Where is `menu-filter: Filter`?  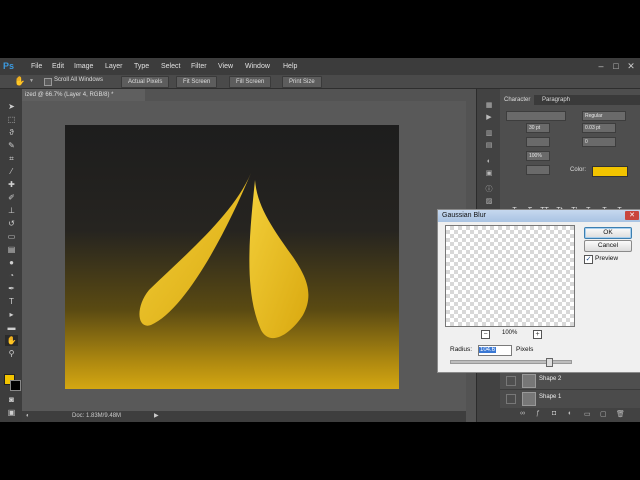 menu-filter: Filter is located at coordinates (199, 66).